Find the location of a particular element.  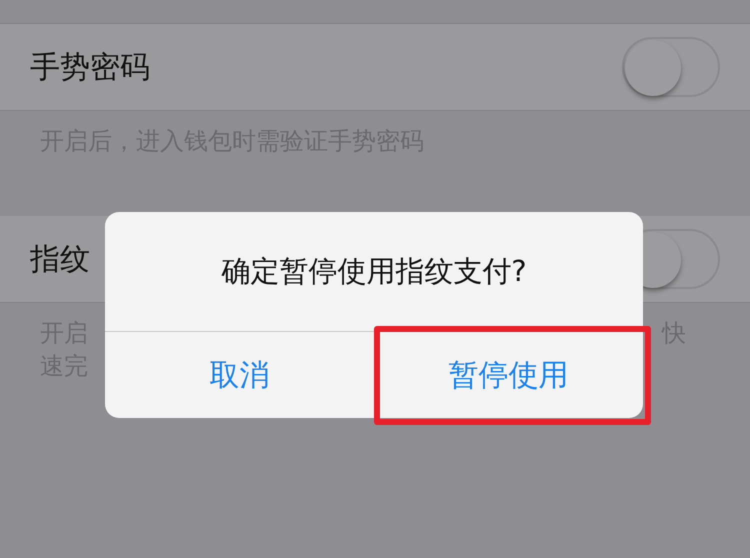

toggle-switch is located at coordinates (671, 67).